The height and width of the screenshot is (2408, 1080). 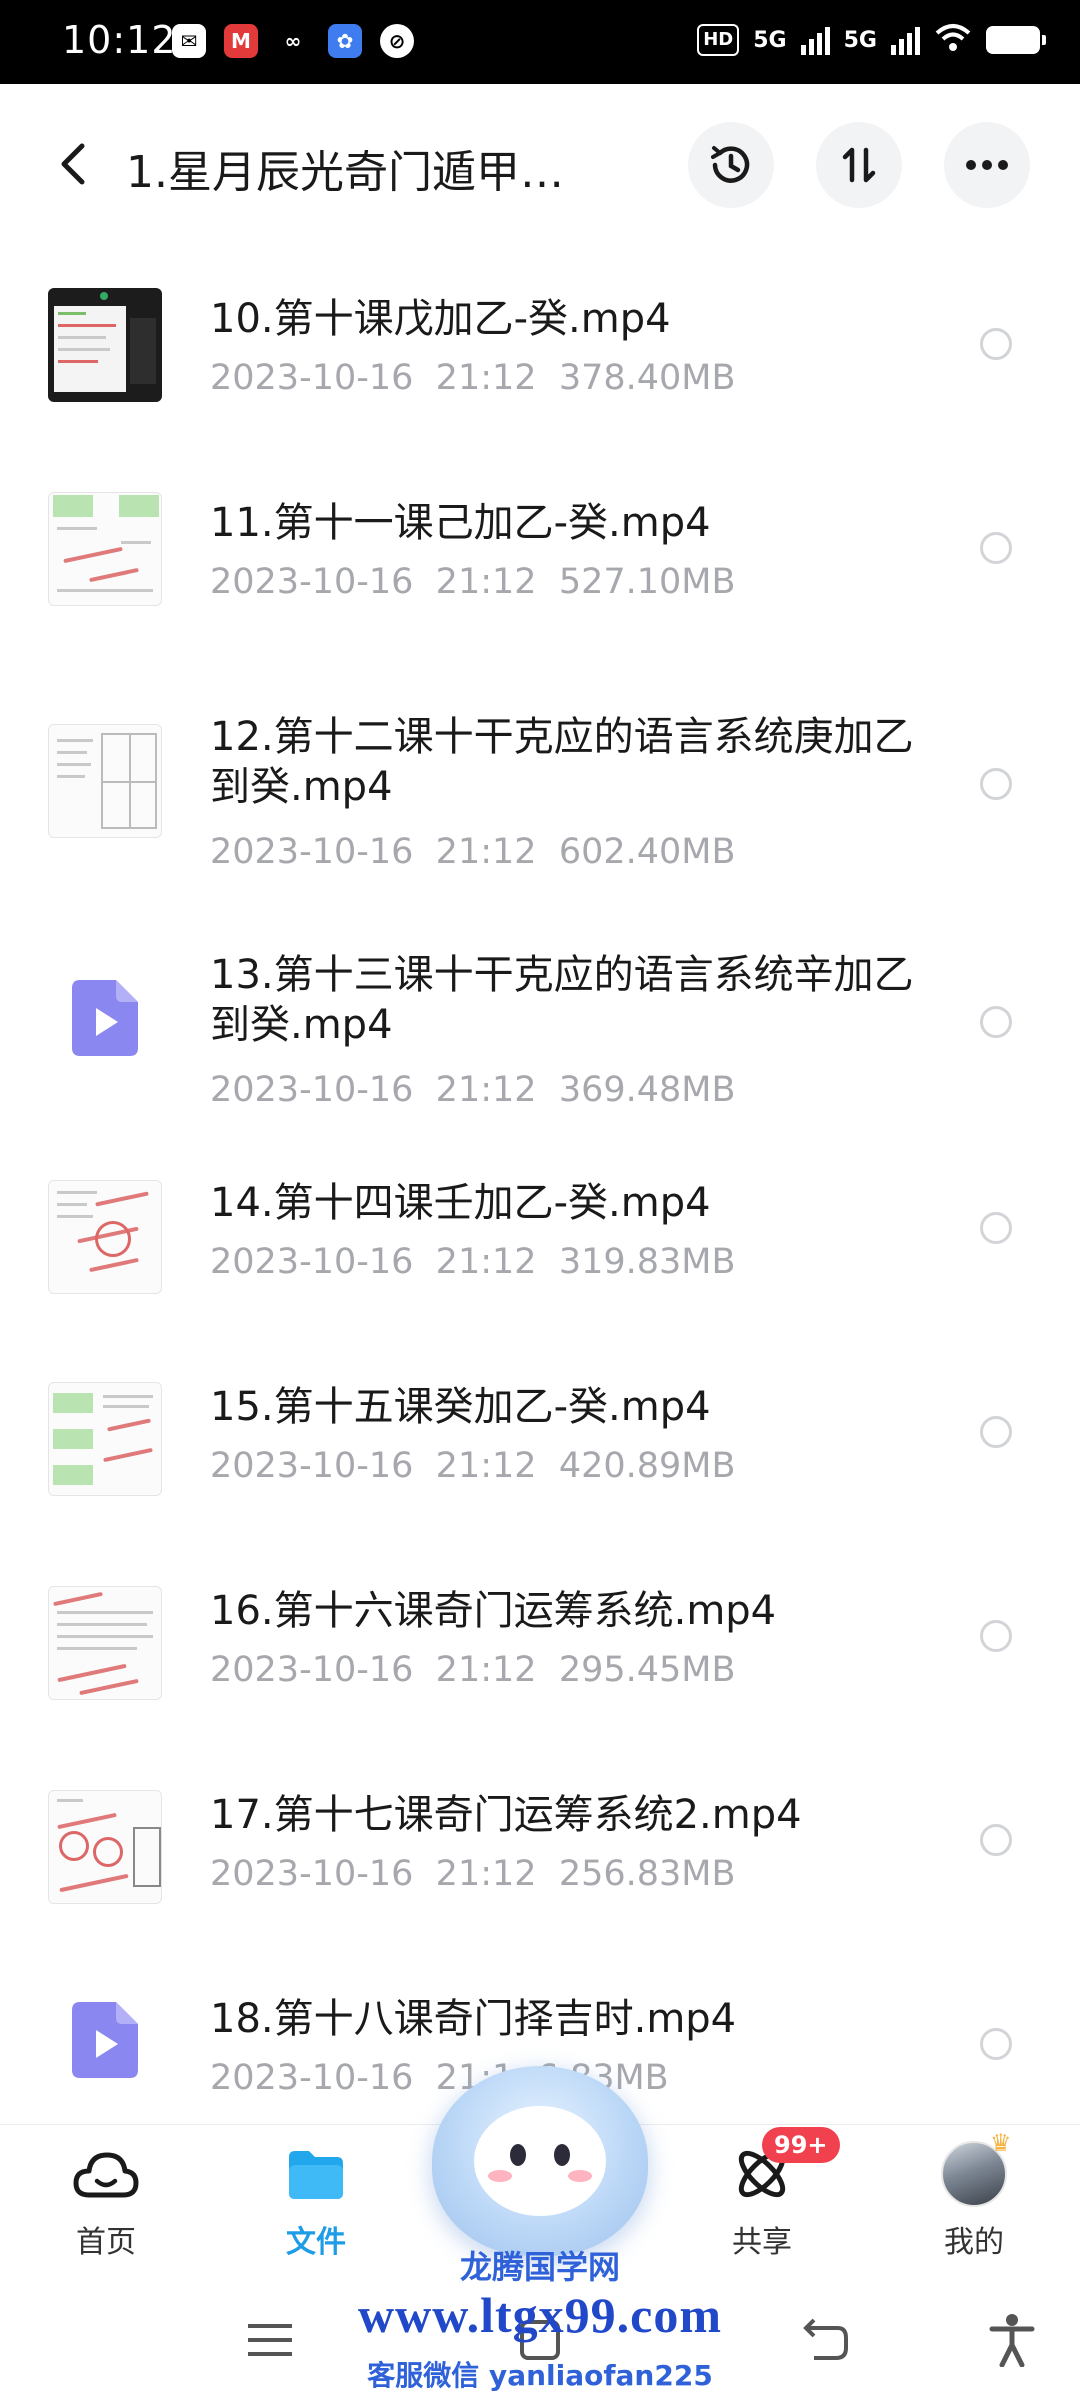 I want to click on cmb-bank-icon: M, so click(x=241, y=41).